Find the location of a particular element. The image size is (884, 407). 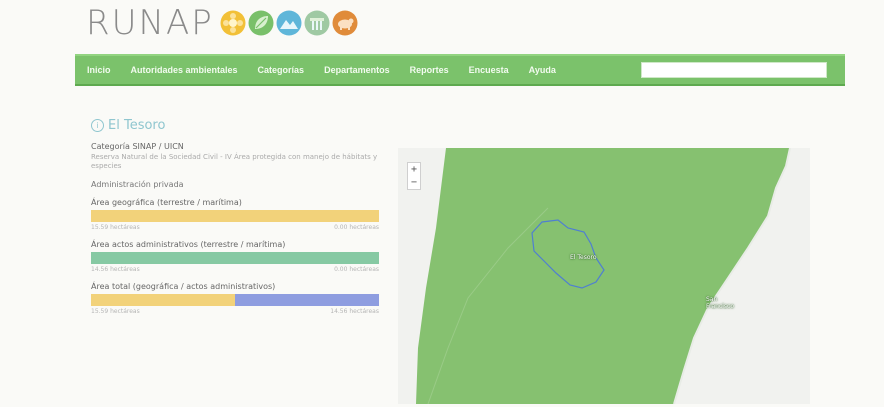

waterfall-icon is located at coordinates (317, 23).